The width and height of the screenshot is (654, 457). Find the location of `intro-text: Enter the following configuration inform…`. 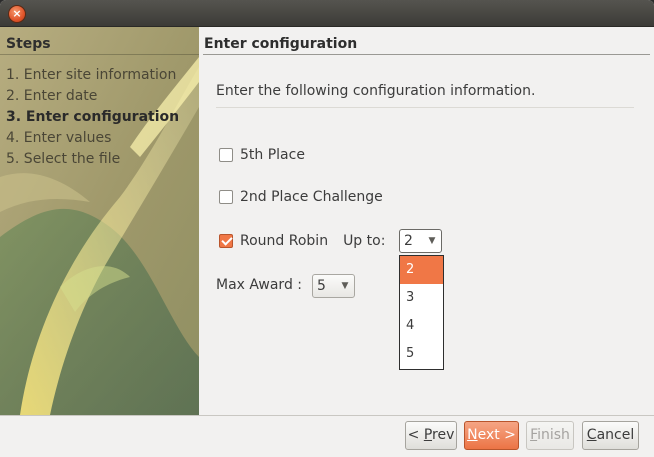

intro-text: Enter the following configuration inform… is located at coordinates (376, 91).